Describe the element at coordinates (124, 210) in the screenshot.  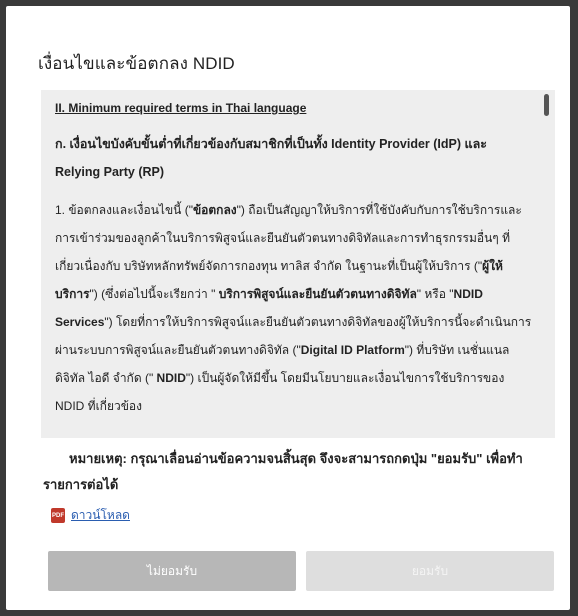
I see `terms-text: 1. ข้อตกลงและเงื่อนไขนี้ ("` at that location.